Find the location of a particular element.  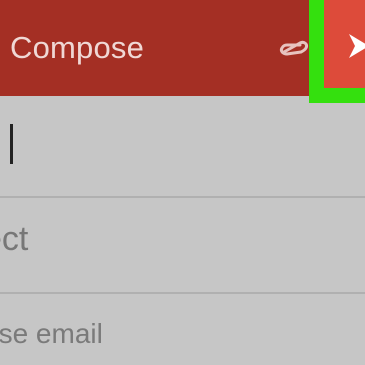

divider-subject-body is located at coordinates (182, 293).